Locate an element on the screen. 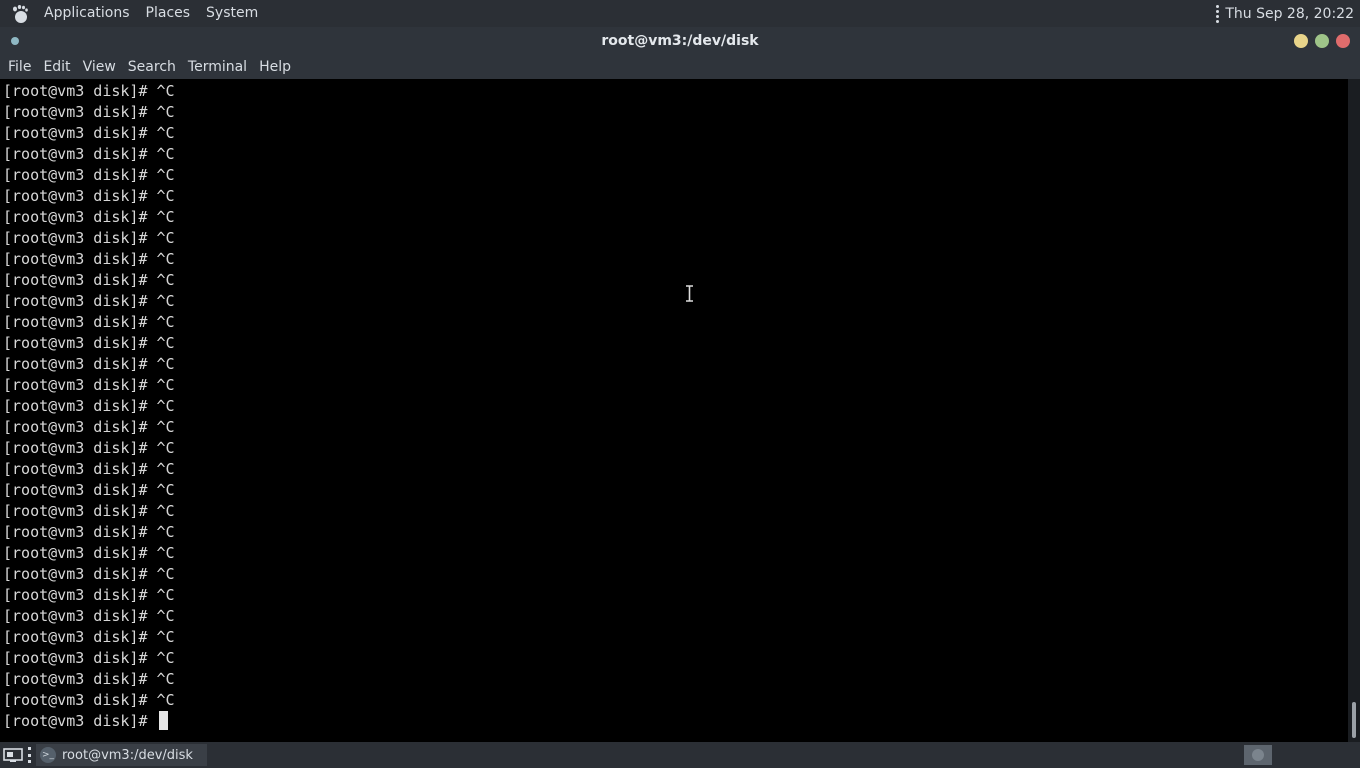 The height and width of the screenshot is (768, 1360). menu-search: Search is located at coordinates (152, 67).